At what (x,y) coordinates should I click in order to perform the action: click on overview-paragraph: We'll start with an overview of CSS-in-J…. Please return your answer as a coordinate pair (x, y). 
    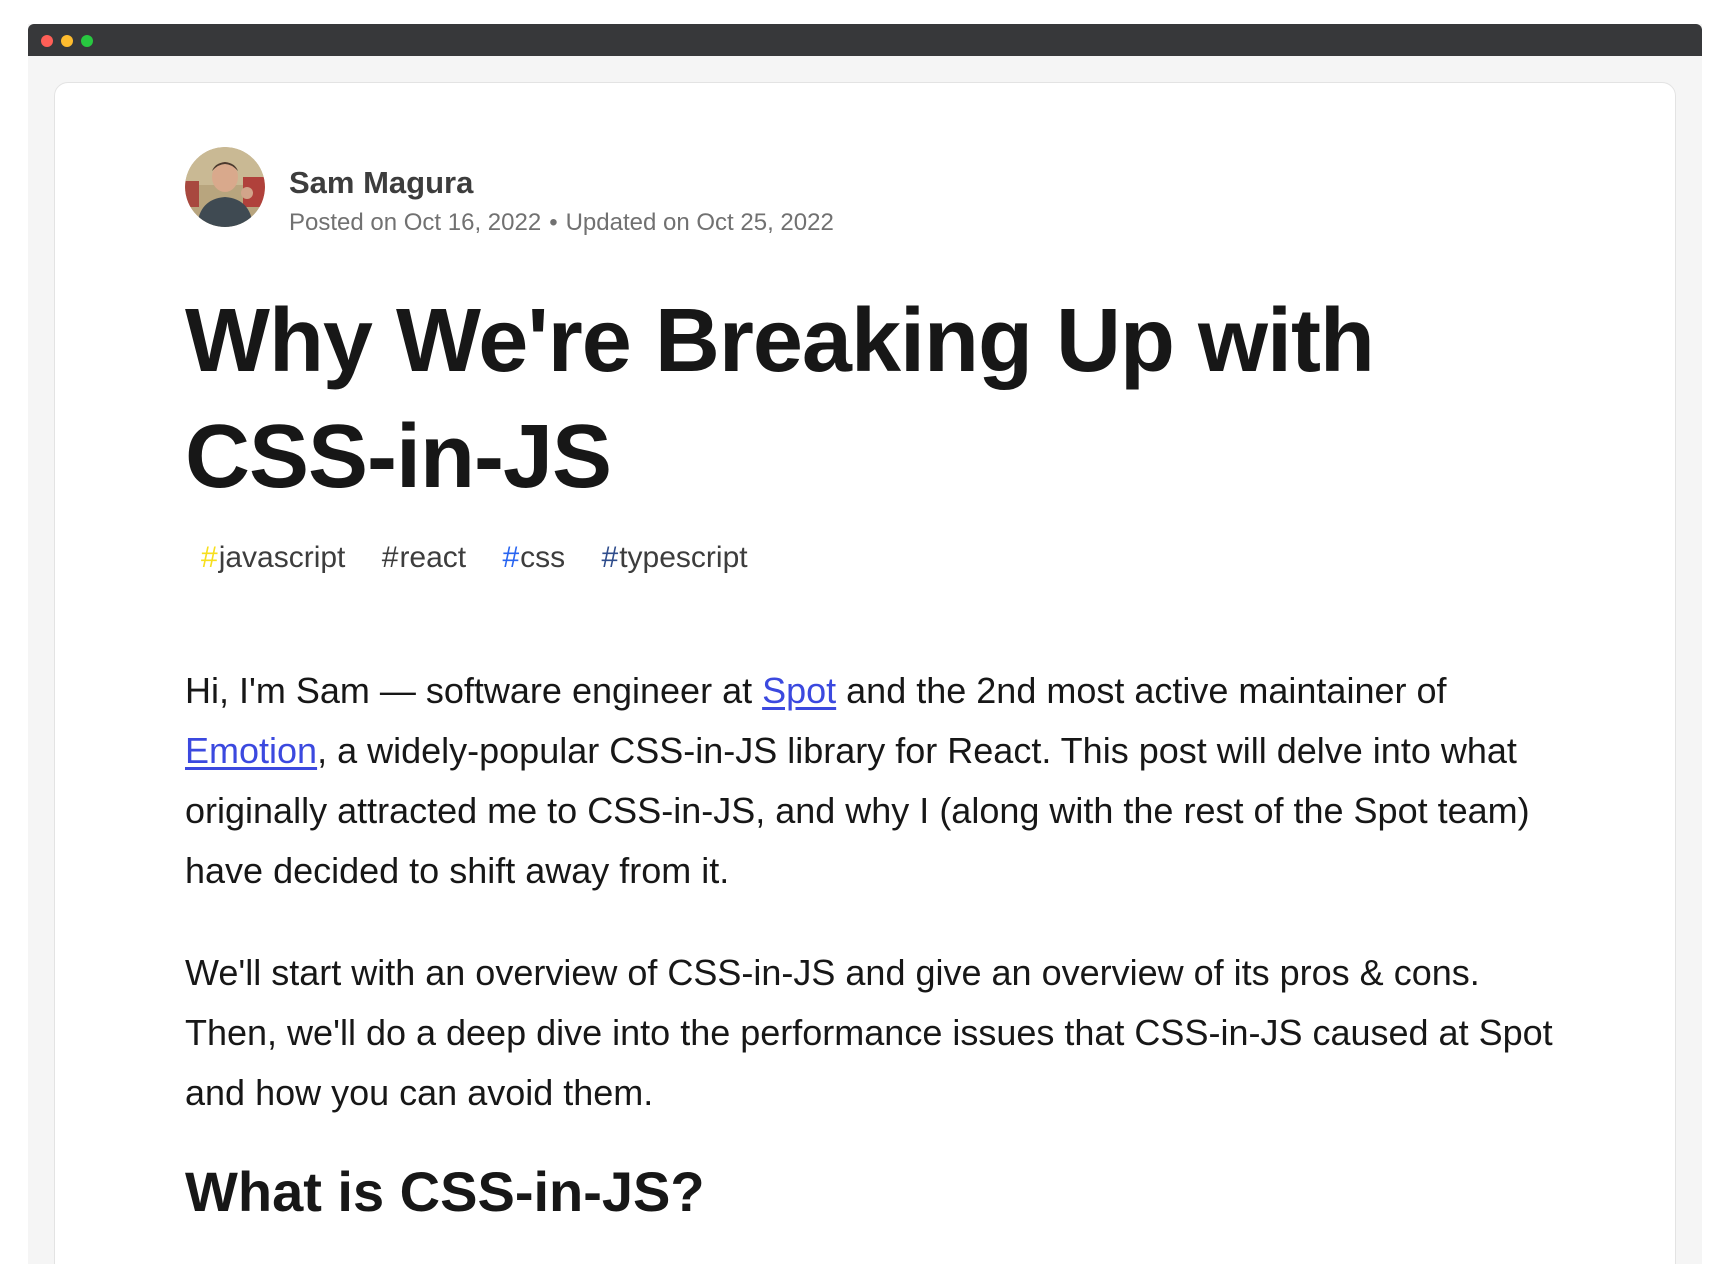
    Looking at the image, I should click on (869, 1032).